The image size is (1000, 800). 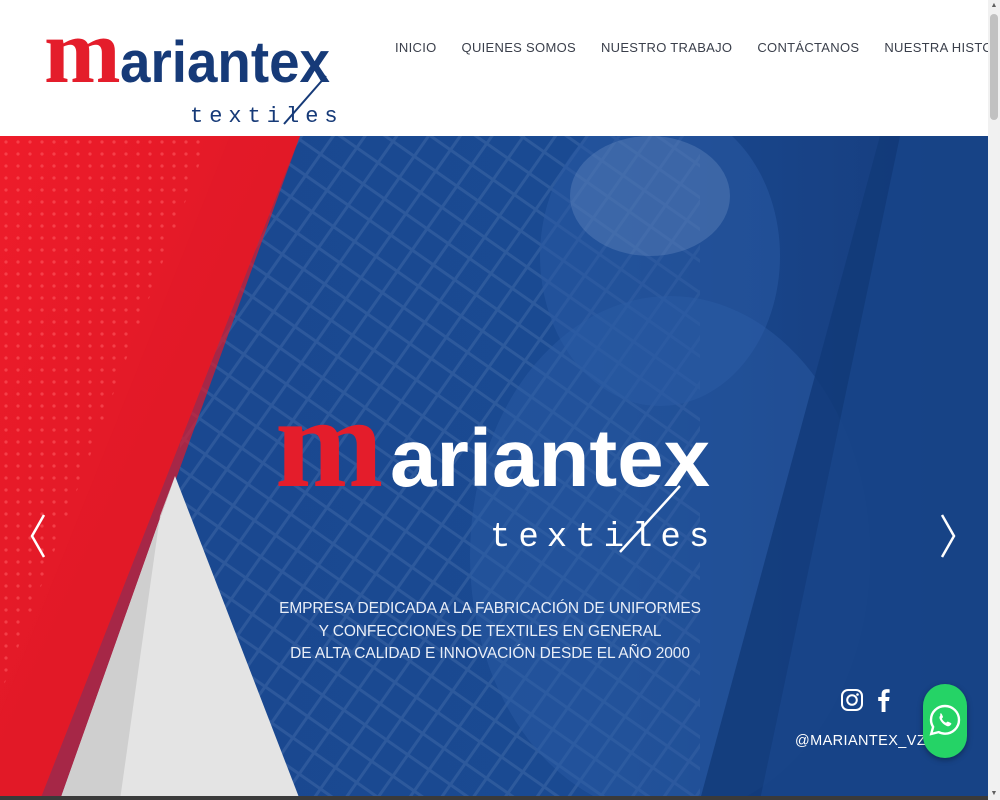 I want to click on scroll-up-arrow: ▲, so click(x=994, y=6).